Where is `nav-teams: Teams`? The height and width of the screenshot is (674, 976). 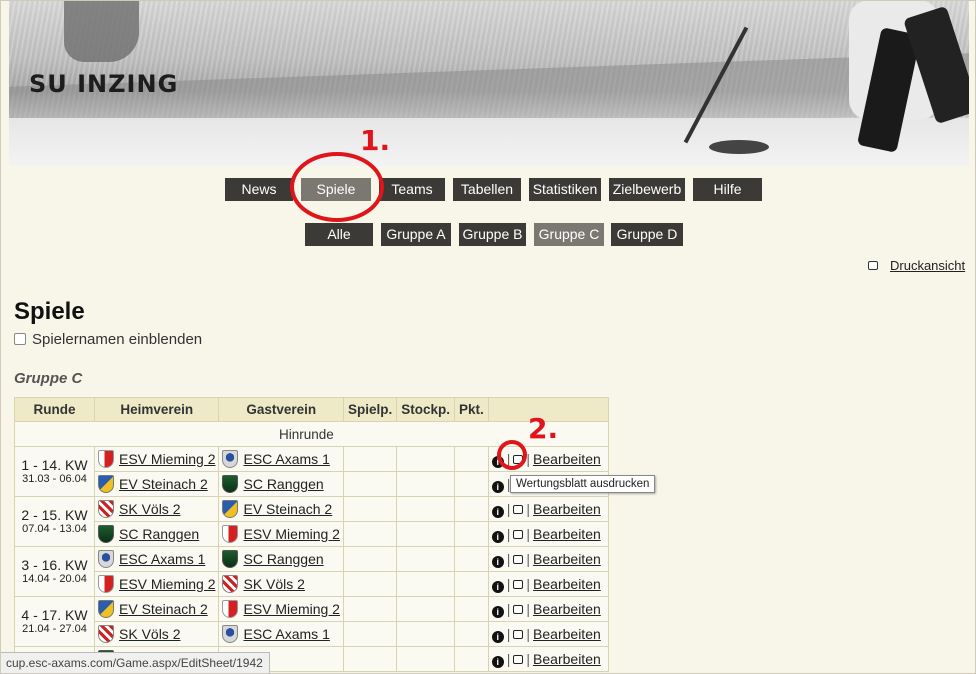
nav-teams: Teams is located at coordinates (412, 189).